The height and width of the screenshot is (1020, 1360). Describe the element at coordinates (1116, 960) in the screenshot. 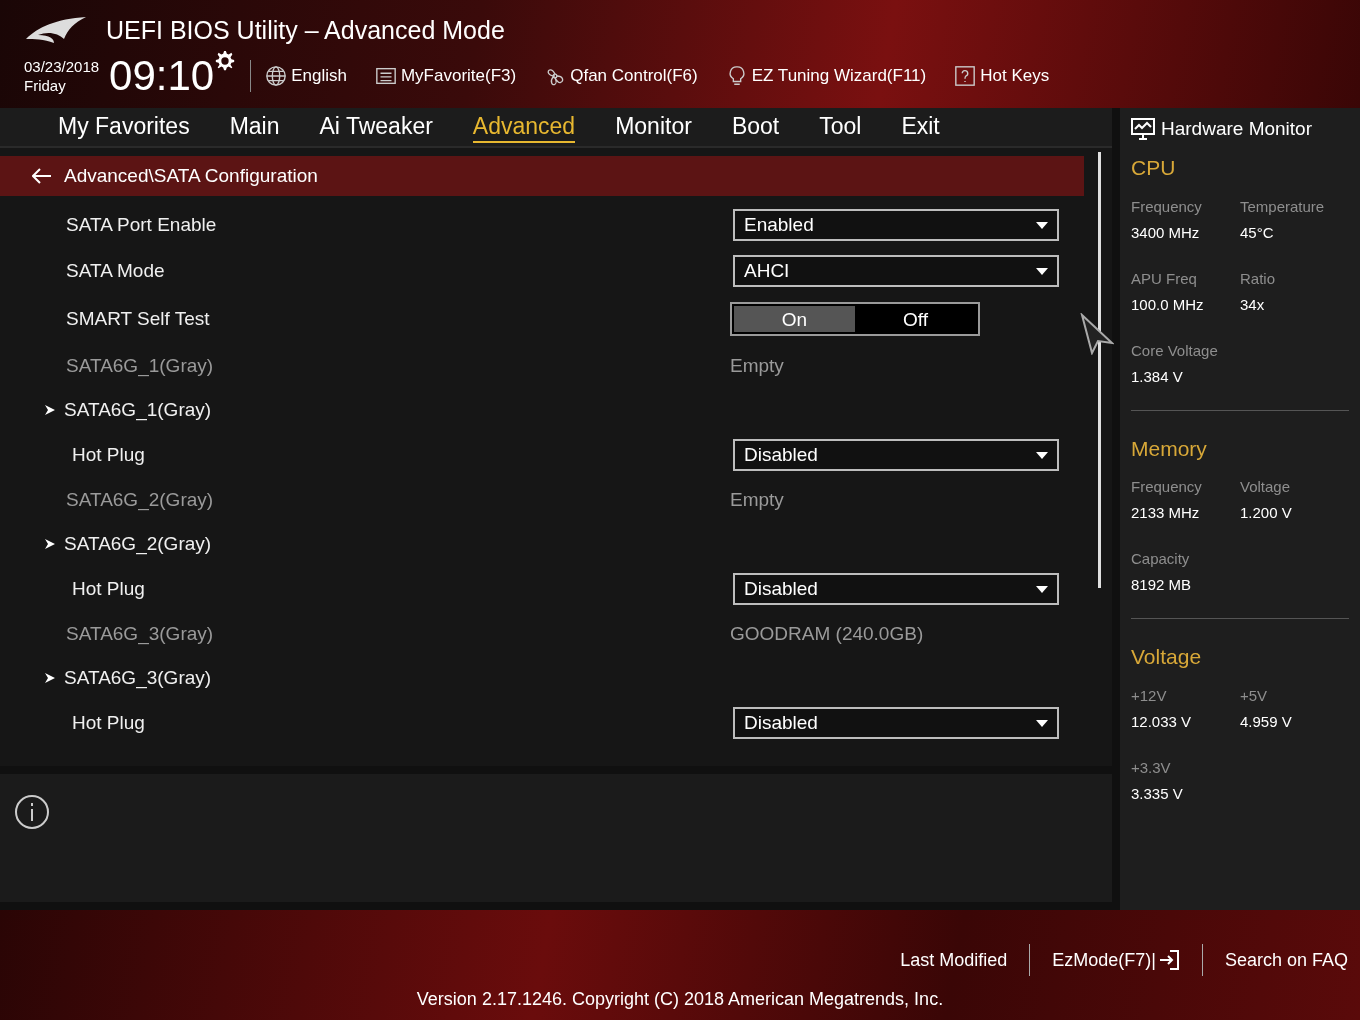

I see `footer-button: EzMode(F7)|` at that location.